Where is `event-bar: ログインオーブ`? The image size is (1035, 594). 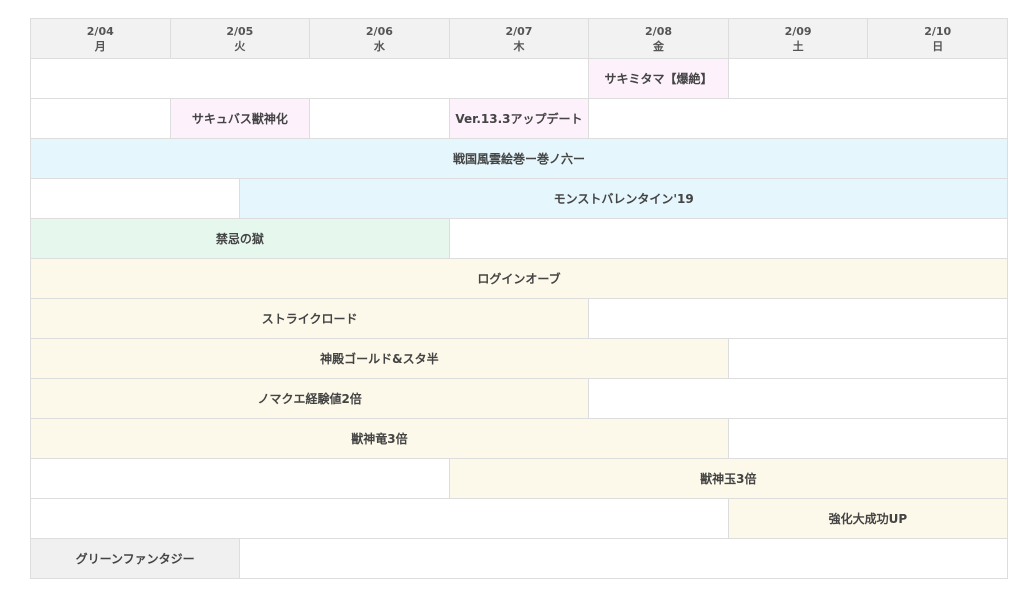
event-bar: ログインオーブ is located at coordinates (519, 278).